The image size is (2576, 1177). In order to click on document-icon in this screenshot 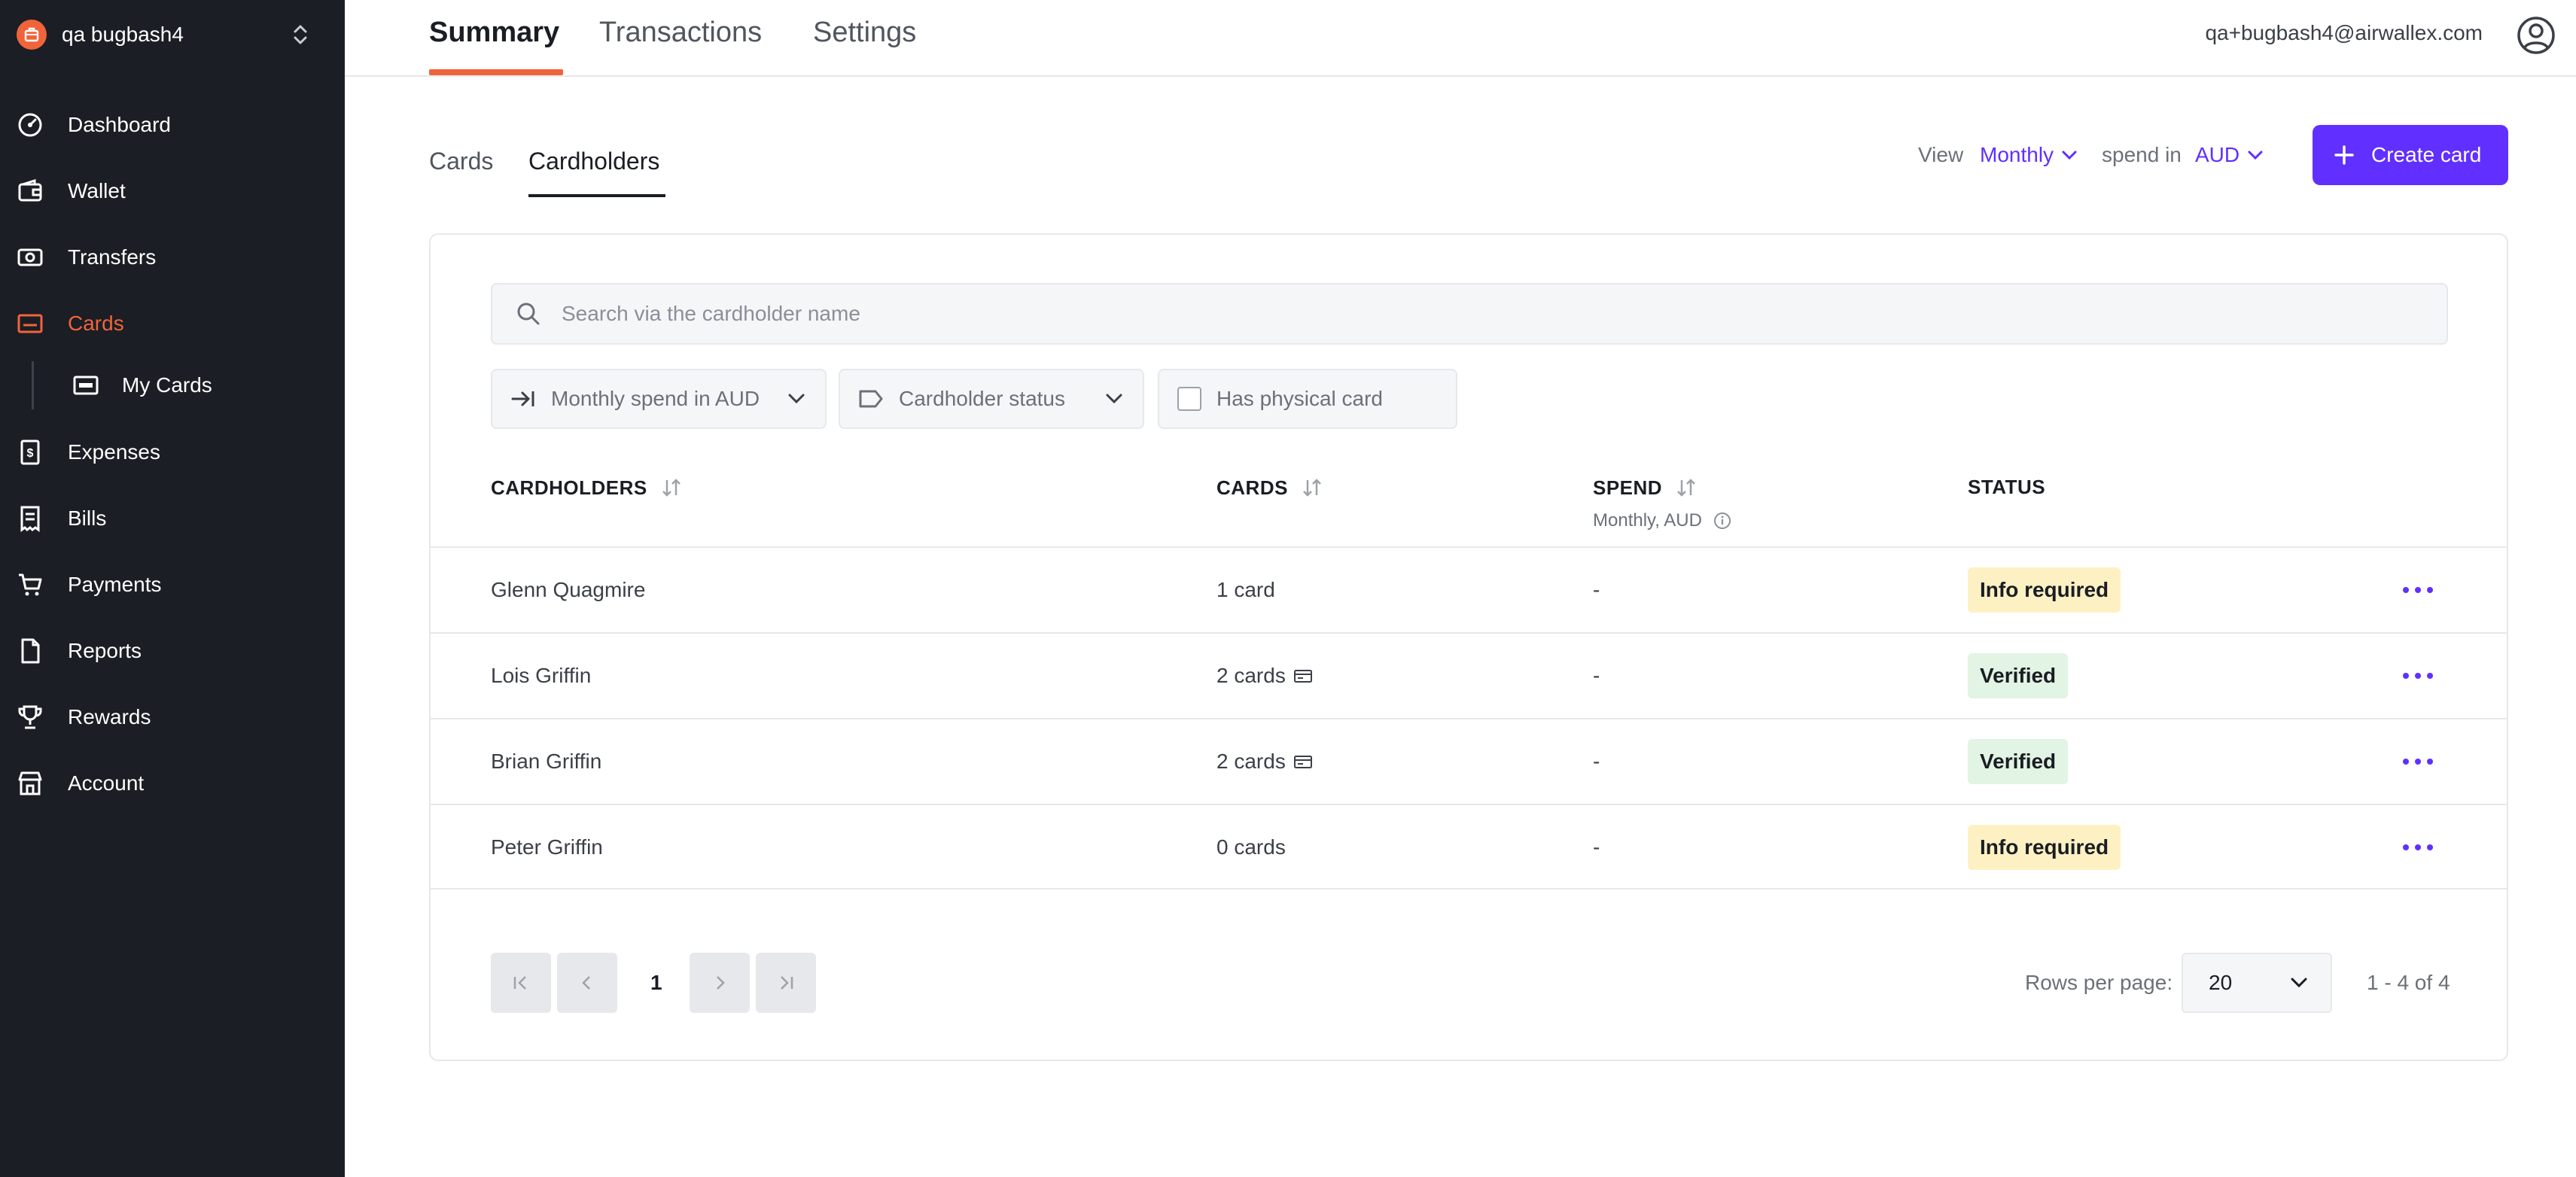, I will do `click(31, 651)`.